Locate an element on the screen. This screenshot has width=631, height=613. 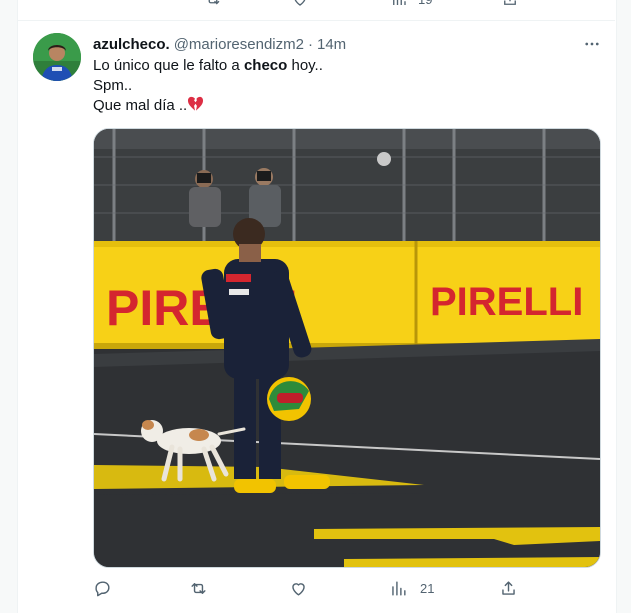
tweet-actions: 21 is located at coordinates (313, 588).